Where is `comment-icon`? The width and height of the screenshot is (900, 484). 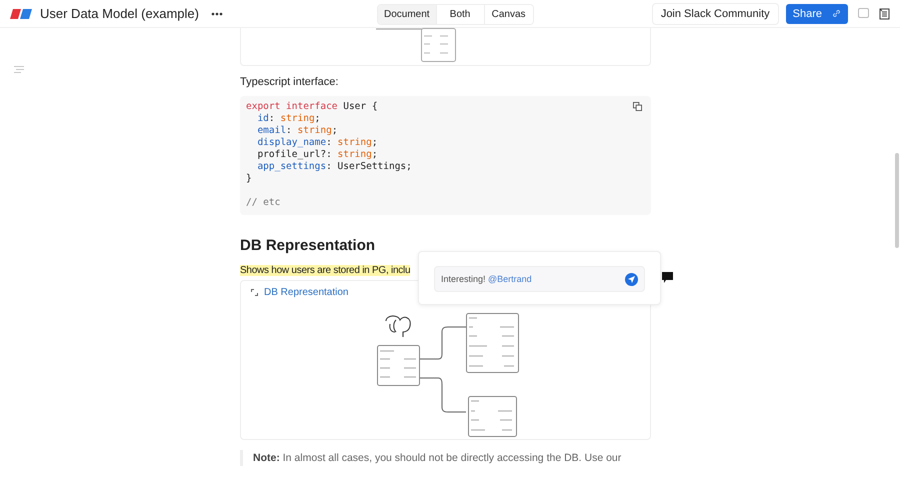
comment-icon is located at coordinates (667, 277).